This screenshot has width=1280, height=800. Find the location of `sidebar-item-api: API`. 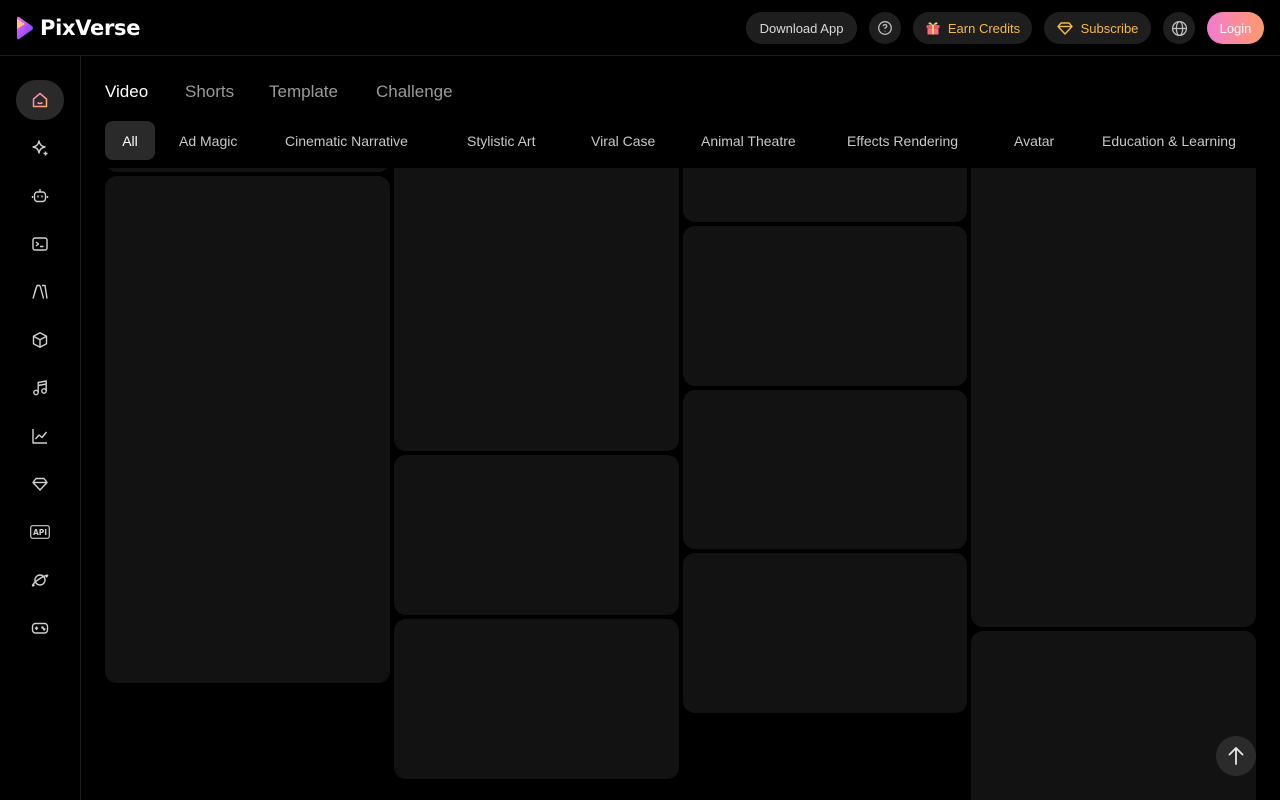

sidebar-item-api: API is located at coordinates (40, 532).